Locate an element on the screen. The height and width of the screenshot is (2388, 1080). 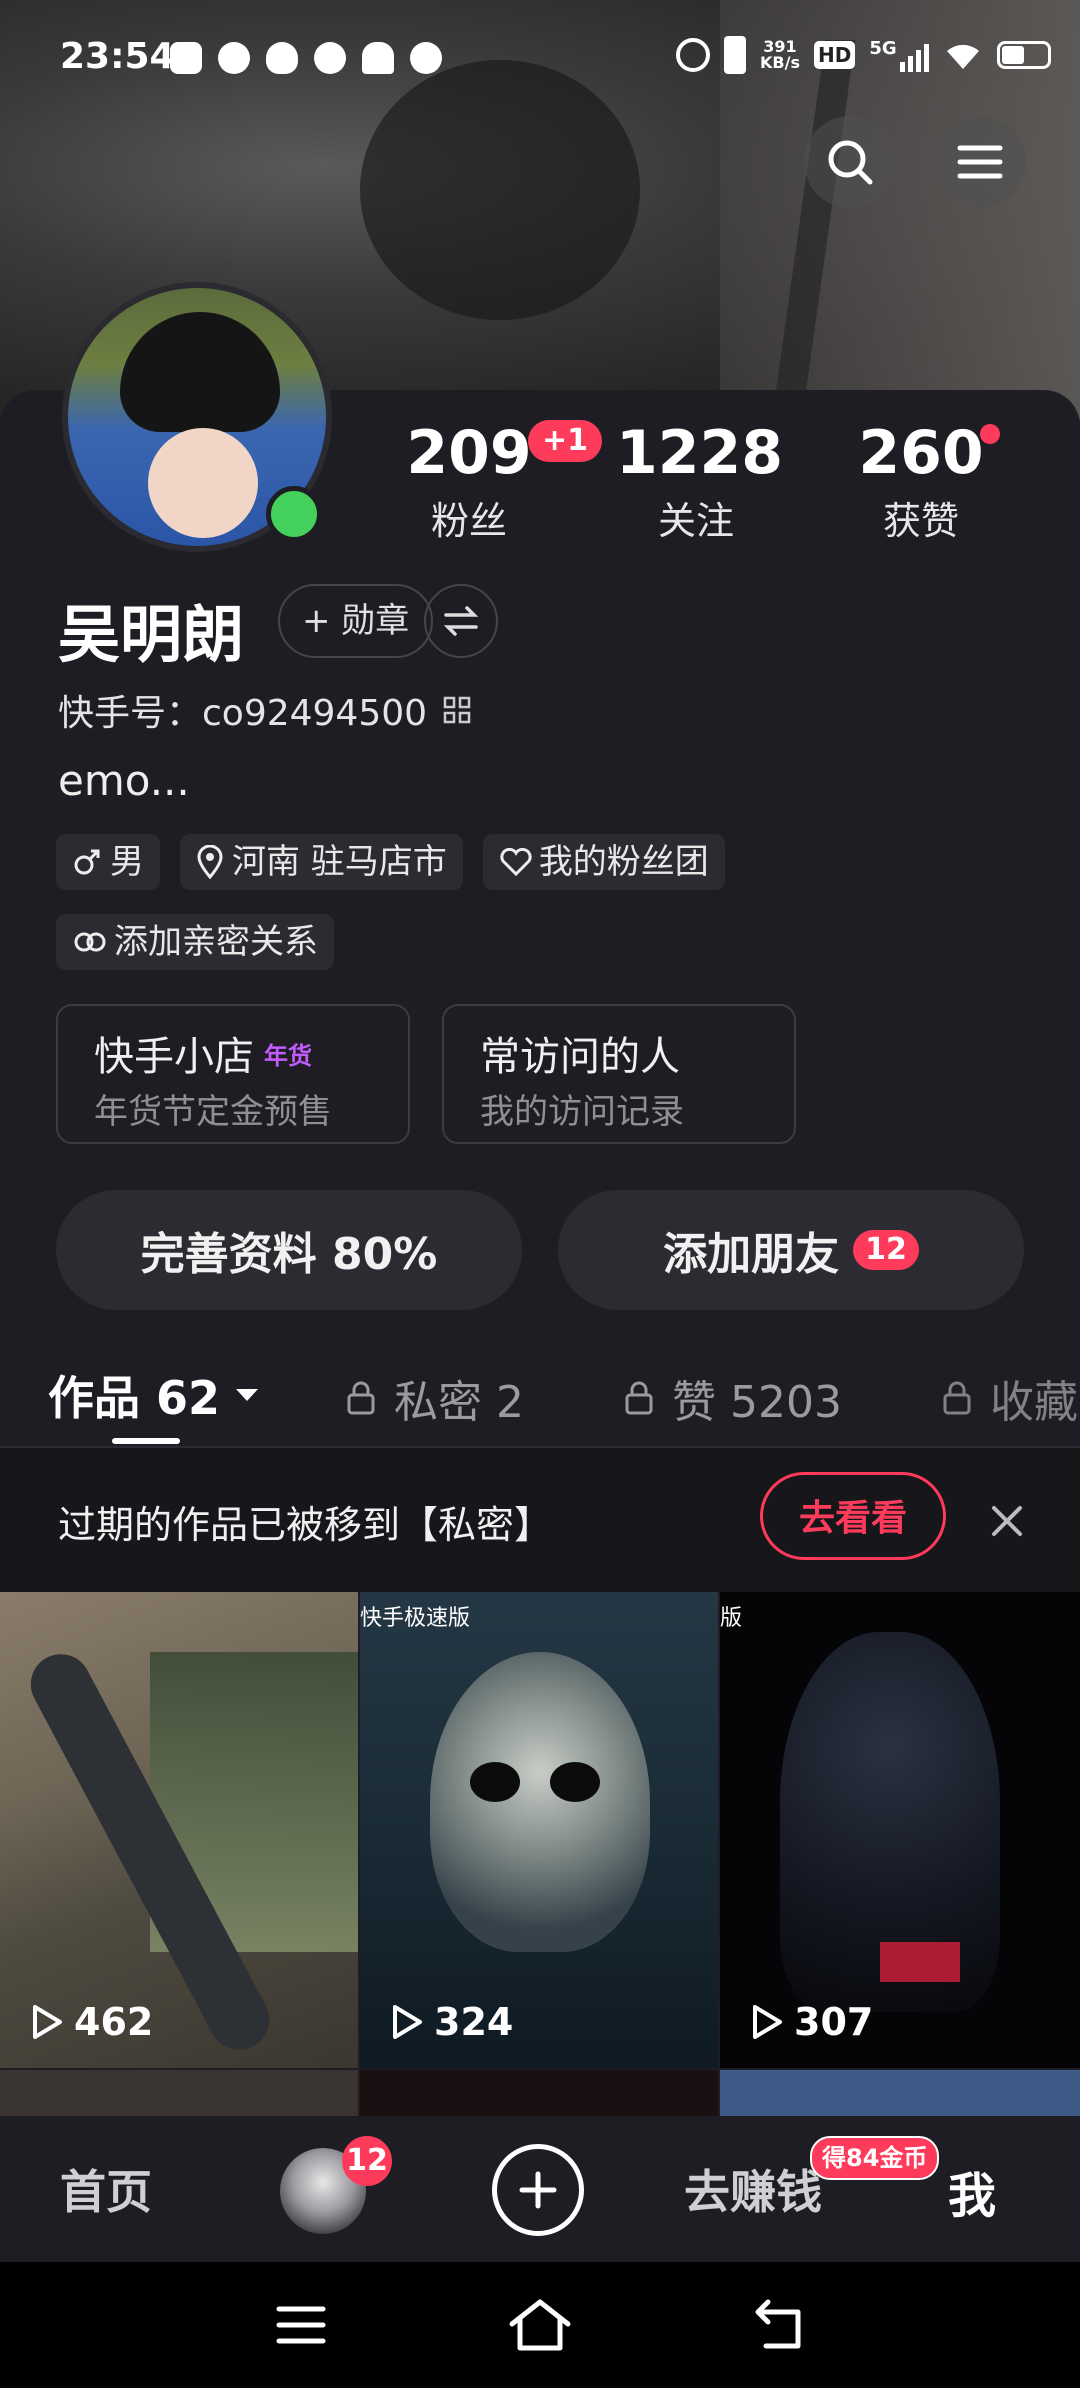
search-button is located at coordinates (850, 162).